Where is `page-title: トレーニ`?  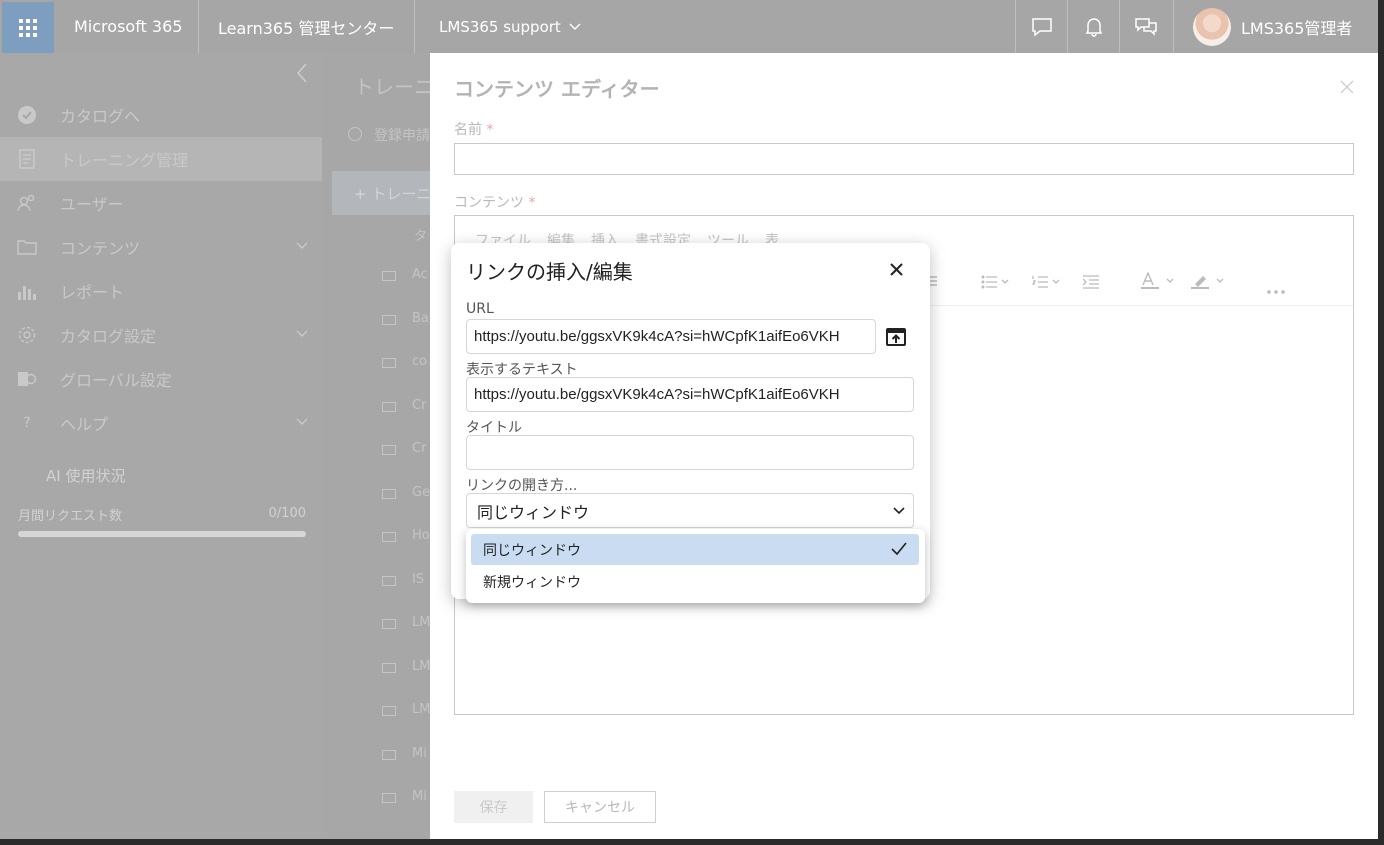
page-title: トレーニ is located at coordinates (392, 87).